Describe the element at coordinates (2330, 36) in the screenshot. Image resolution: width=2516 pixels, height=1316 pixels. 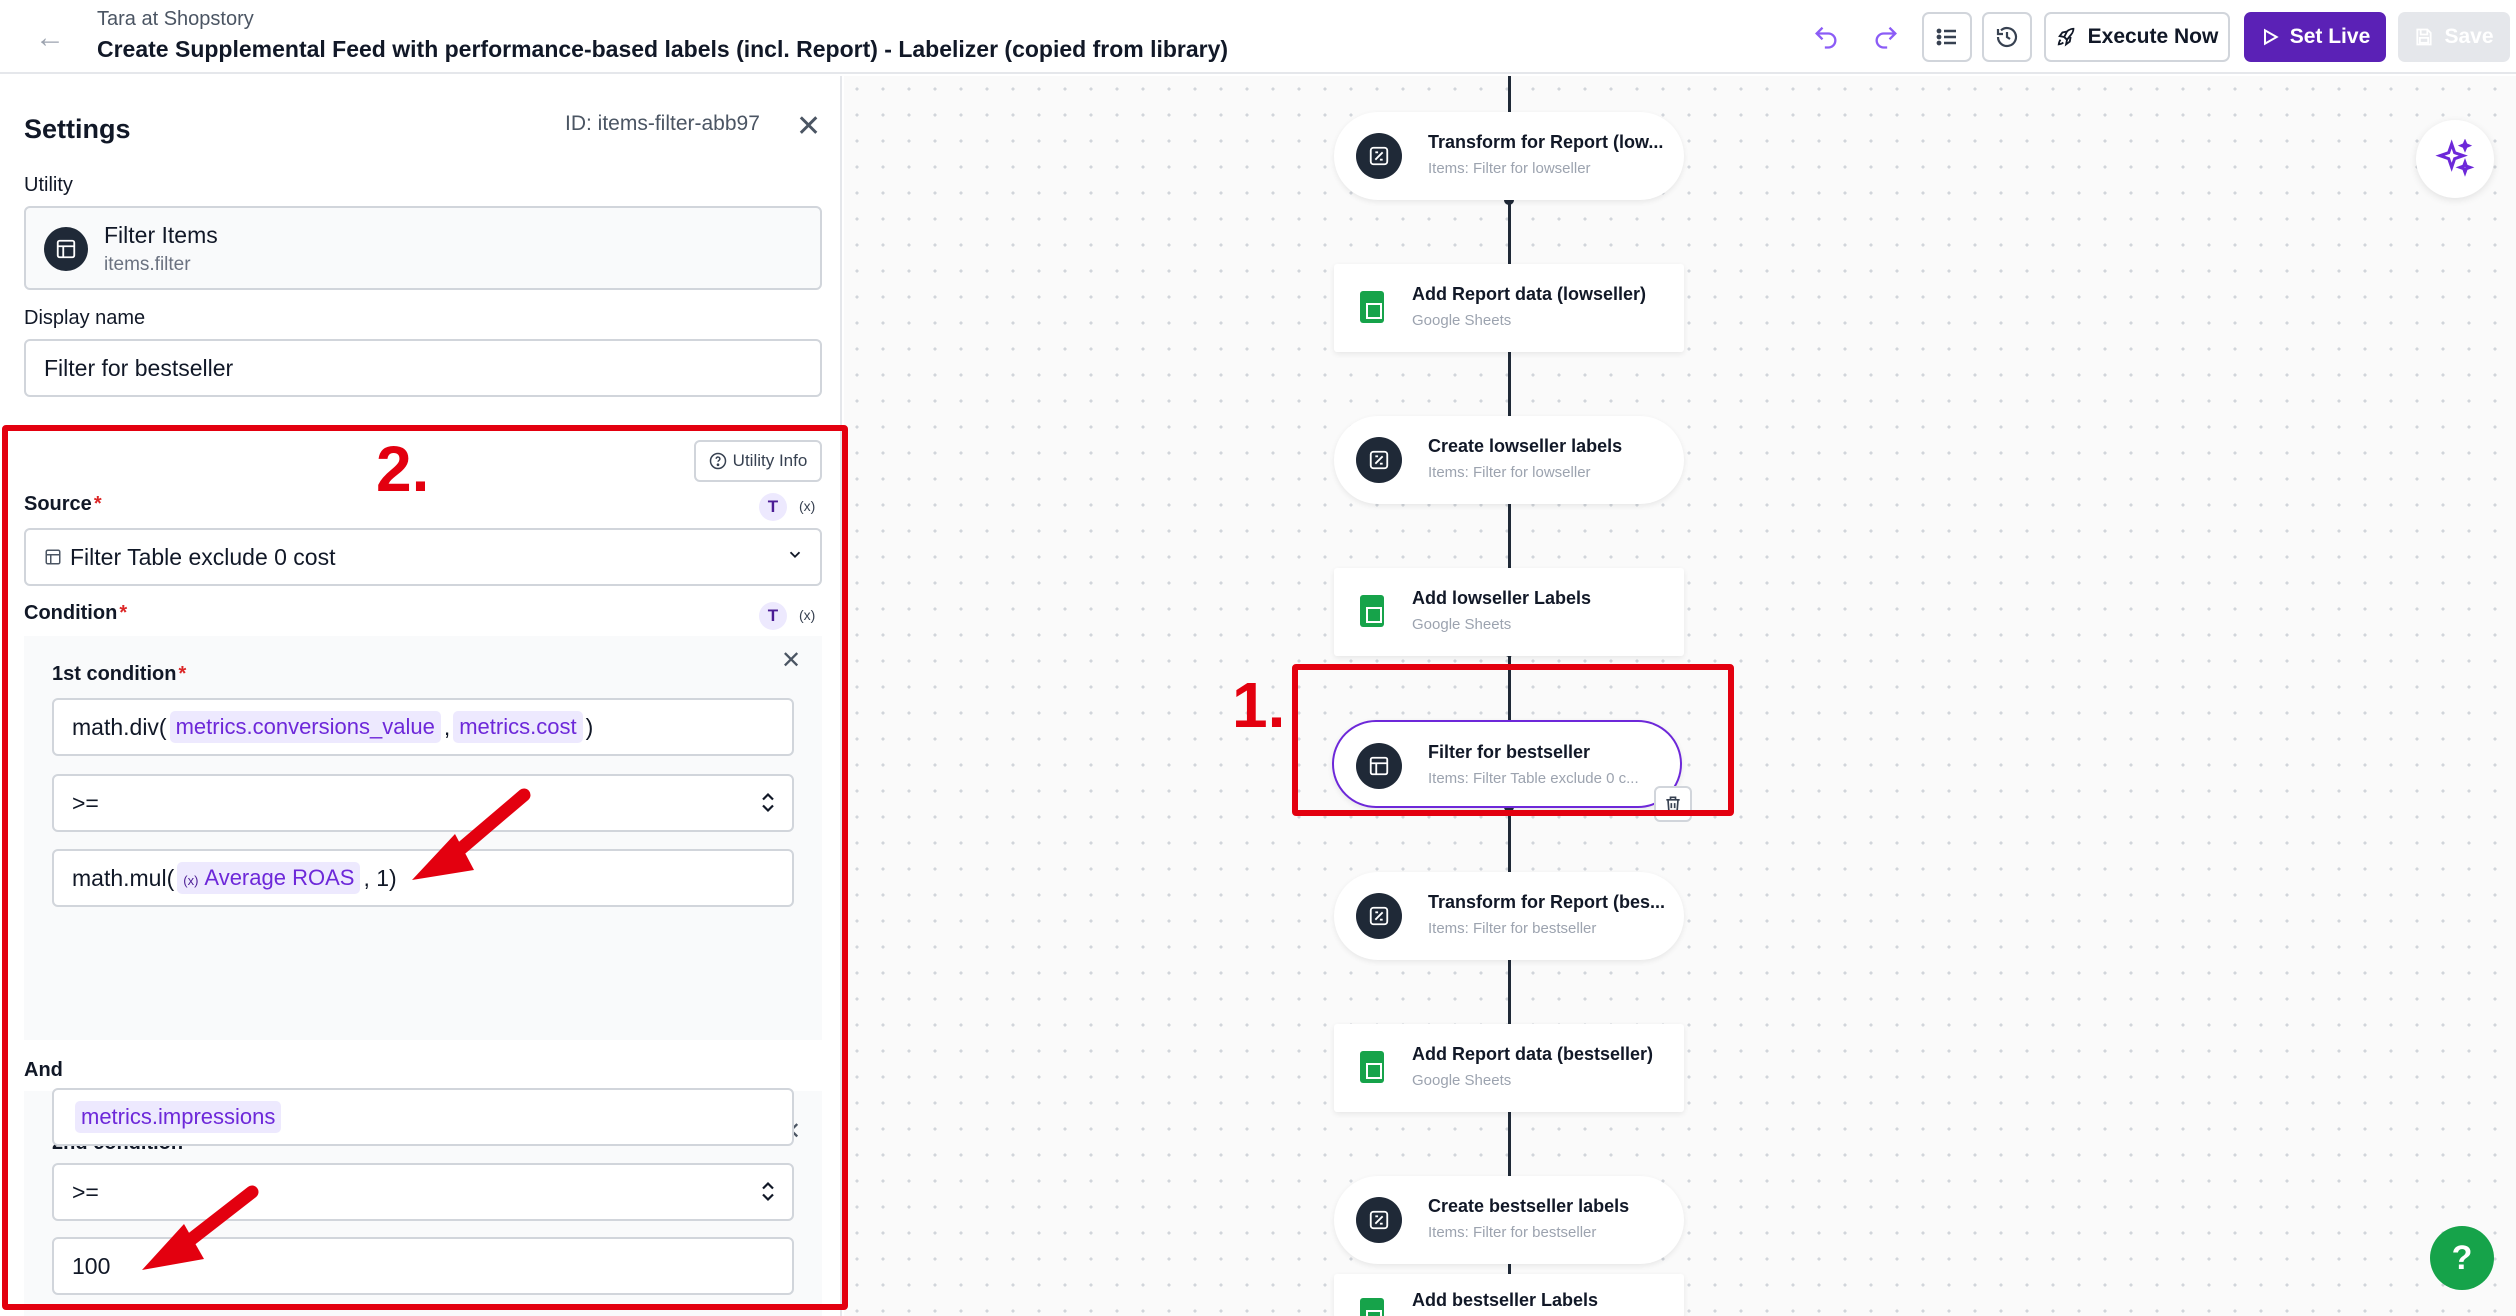
I see `set-live-label: Set Live` at that location.